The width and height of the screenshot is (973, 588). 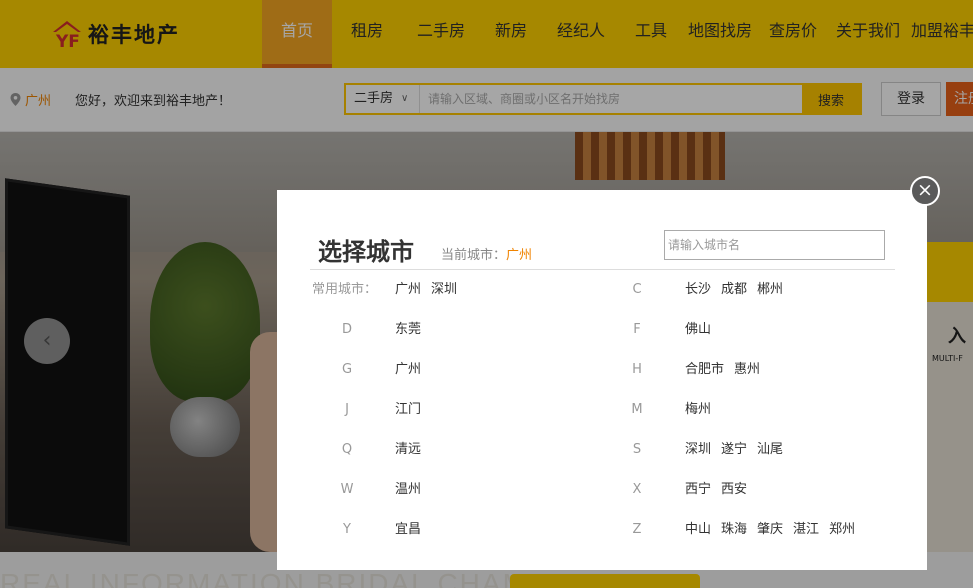 What do you see at coordinates (770, 449) in the screenshot?
I see `city-link: 汕尾` at bounding box center [770, 449].